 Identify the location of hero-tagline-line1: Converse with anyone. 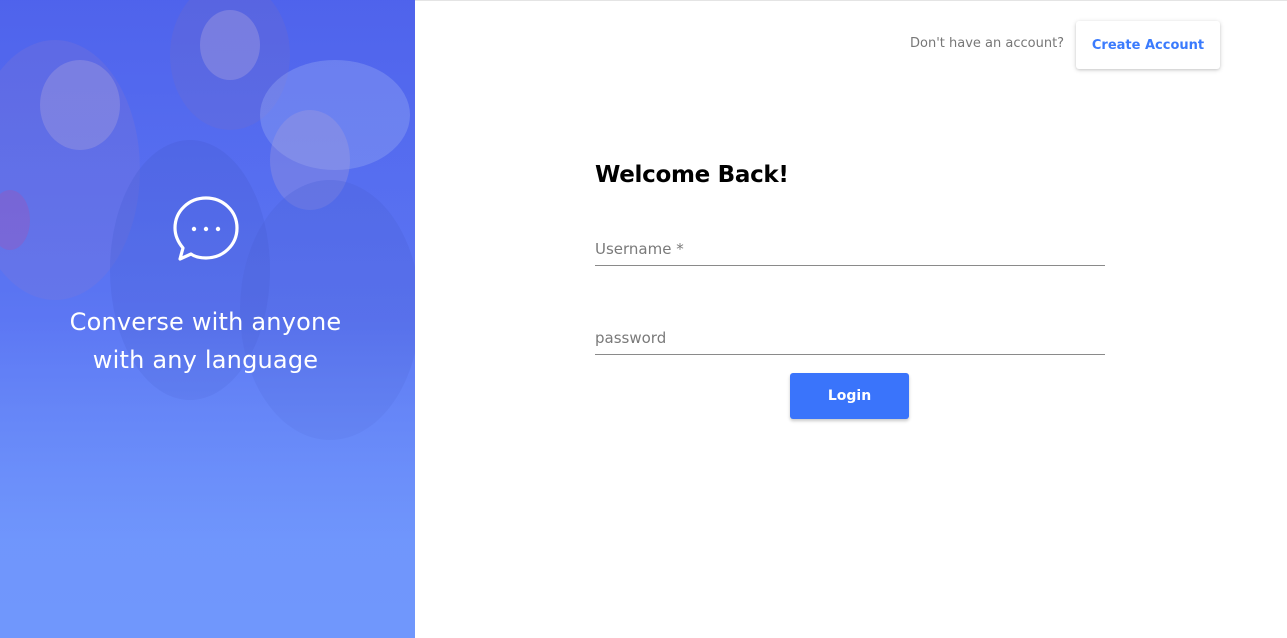
(205, 322).